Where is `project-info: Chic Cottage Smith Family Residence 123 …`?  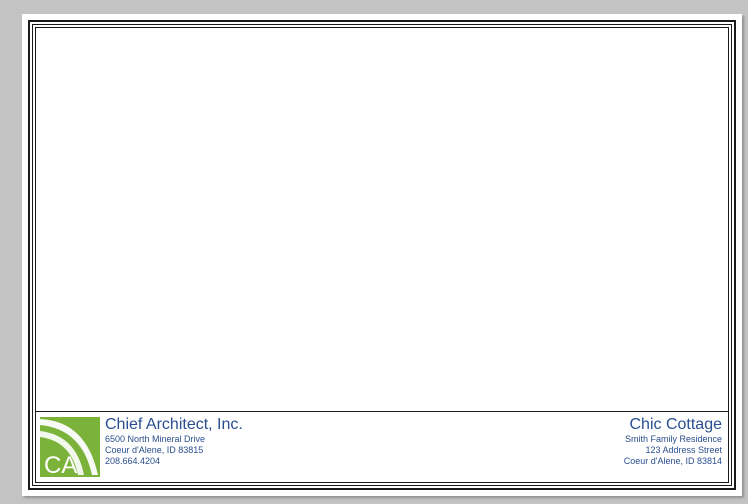
project-info: Chic Cottage Smith Family Residence 123 … is located at coordinates (673, 441).